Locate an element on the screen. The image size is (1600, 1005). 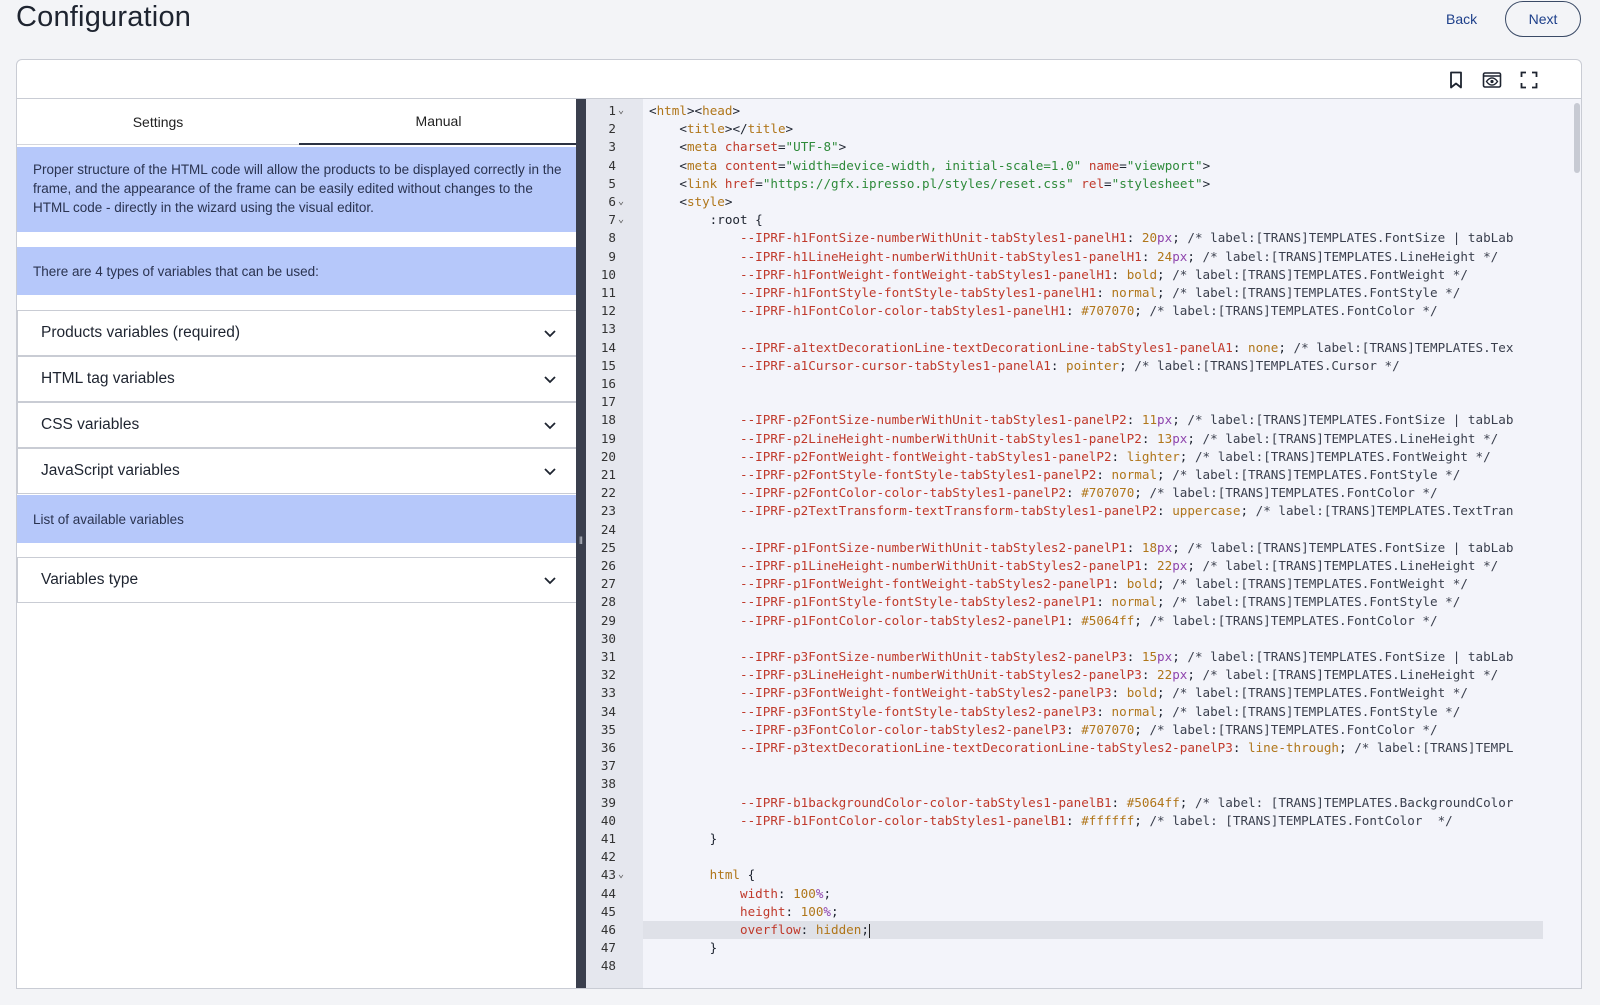
code-line: 48 is located at coordinates (1083, 966).